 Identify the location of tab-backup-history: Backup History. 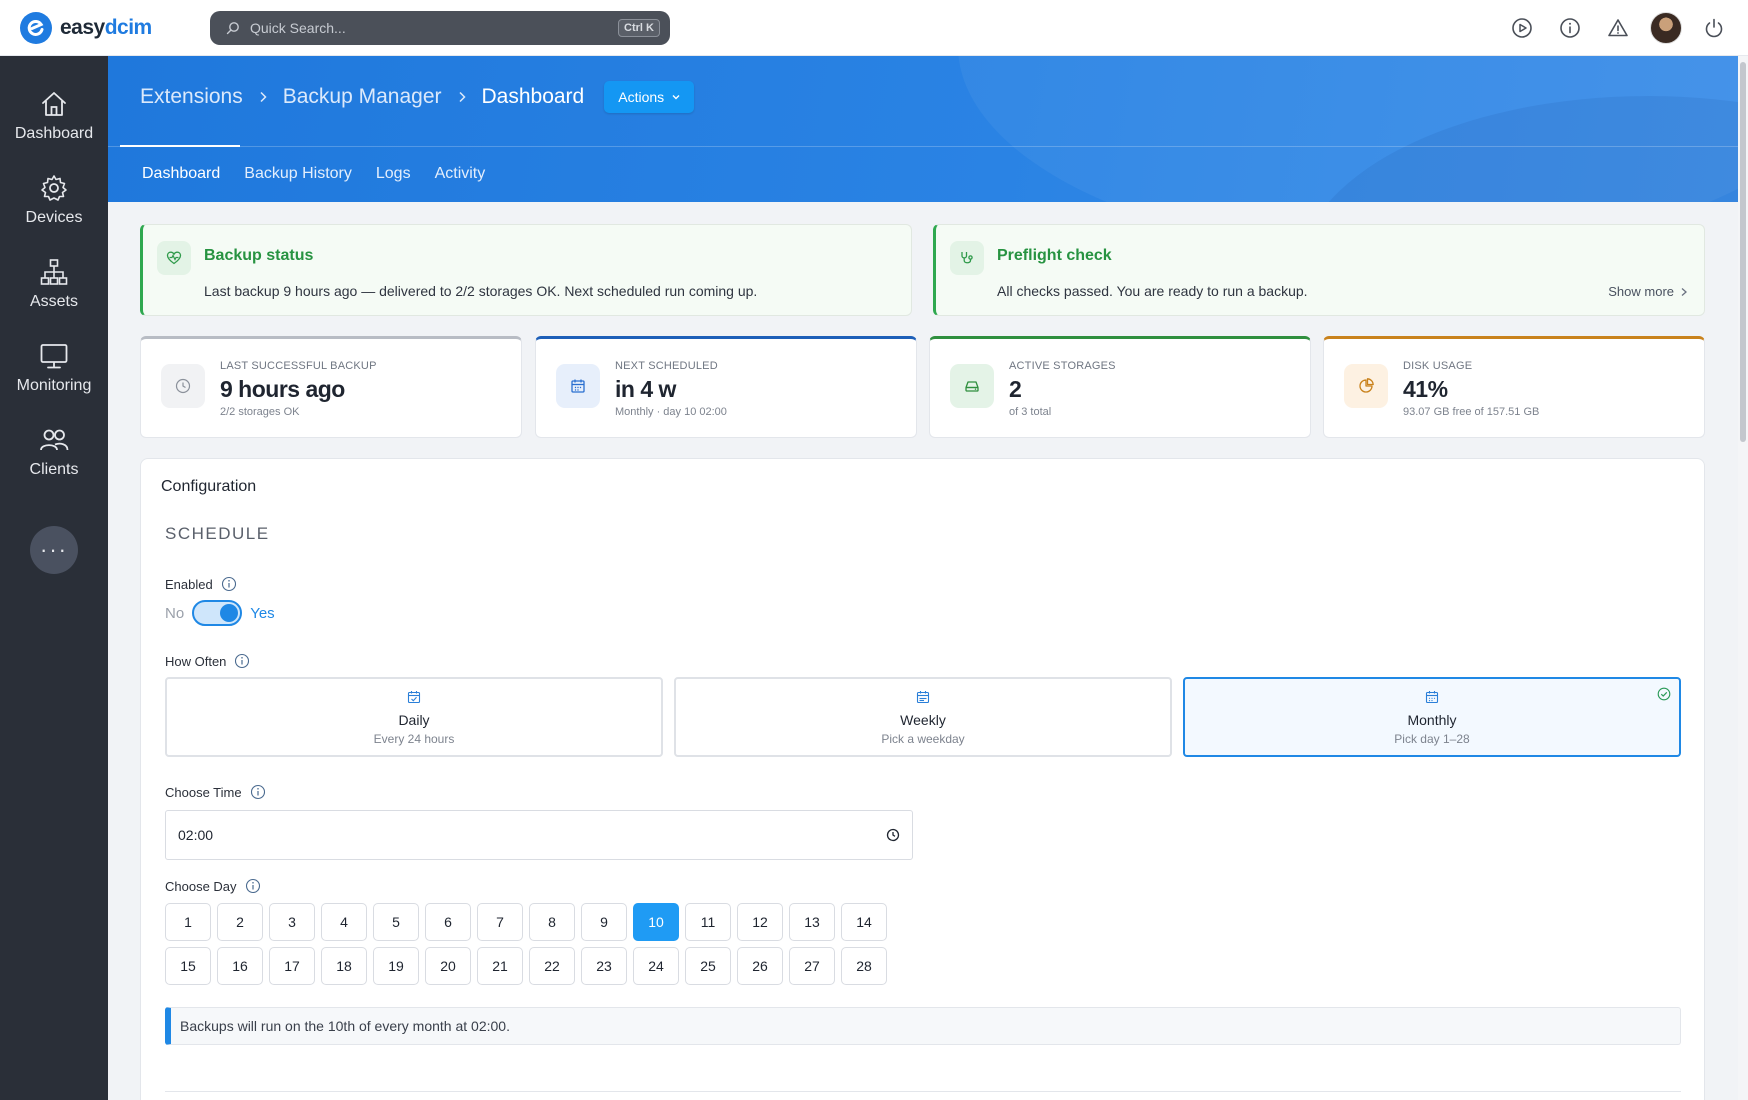
(298, 174).